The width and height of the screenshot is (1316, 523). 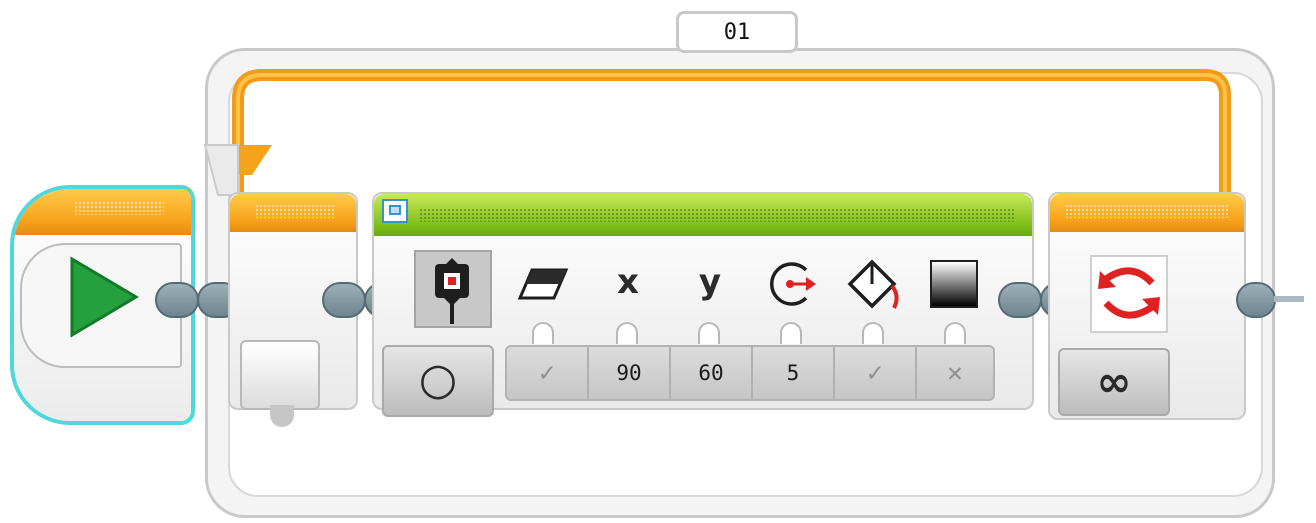 What do you see at coordinates (1289, 299) in the screenshot?
I see `sequence-exit-stub` at bounding box center [1289, 299].